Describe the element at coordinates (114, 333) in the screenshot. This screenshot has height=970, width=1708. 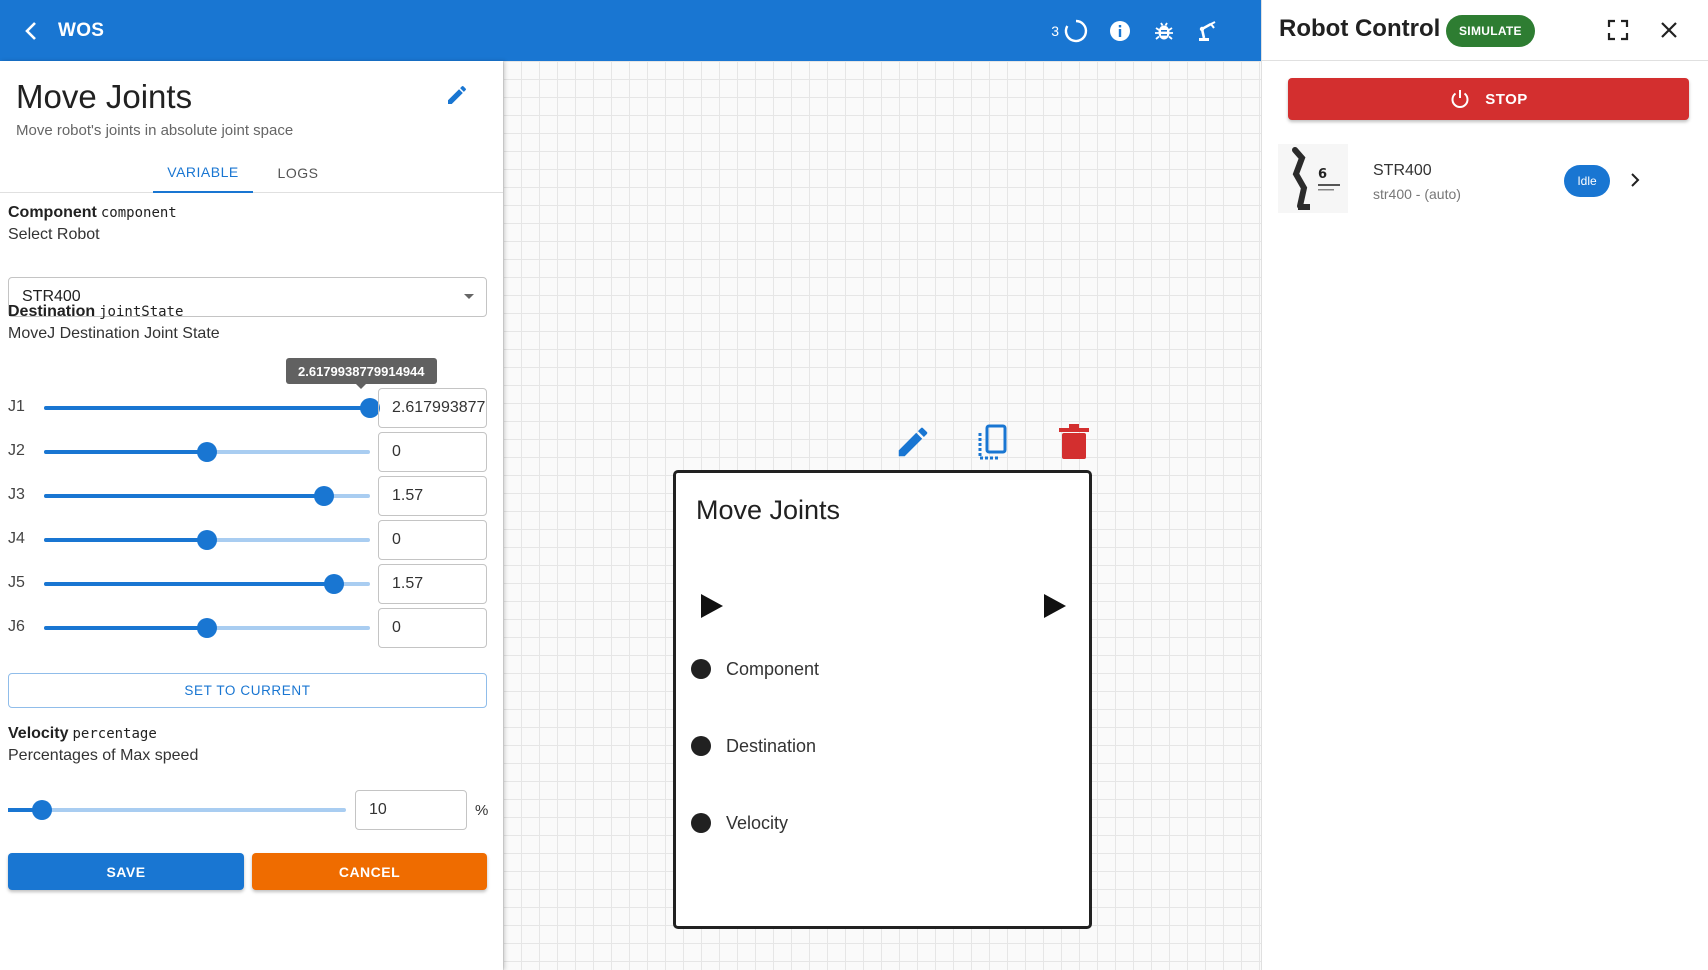
I see `destination-description: MoveJ Destination Joint State` at that location.